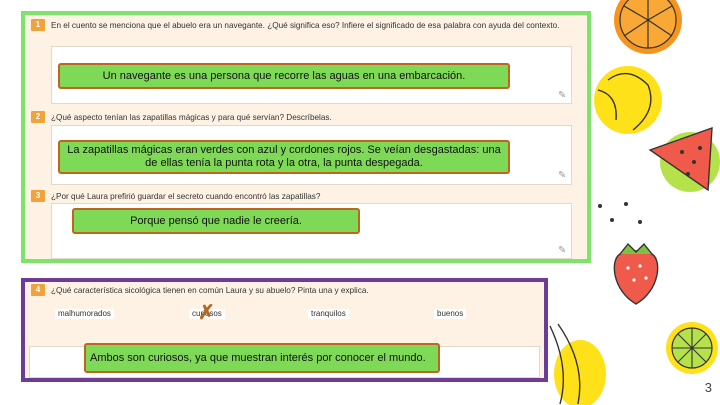 The image size is (720, 405). Describe the element at coordinates (38, 117) in the screenshot. I see `question-2-badge: 2` at that location.